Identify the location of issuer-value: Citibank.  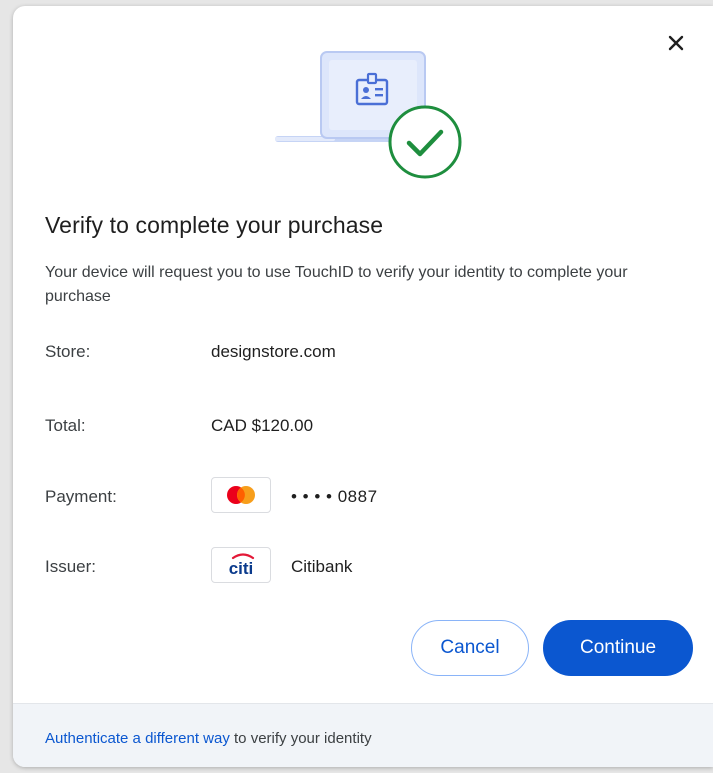
(322, 566).